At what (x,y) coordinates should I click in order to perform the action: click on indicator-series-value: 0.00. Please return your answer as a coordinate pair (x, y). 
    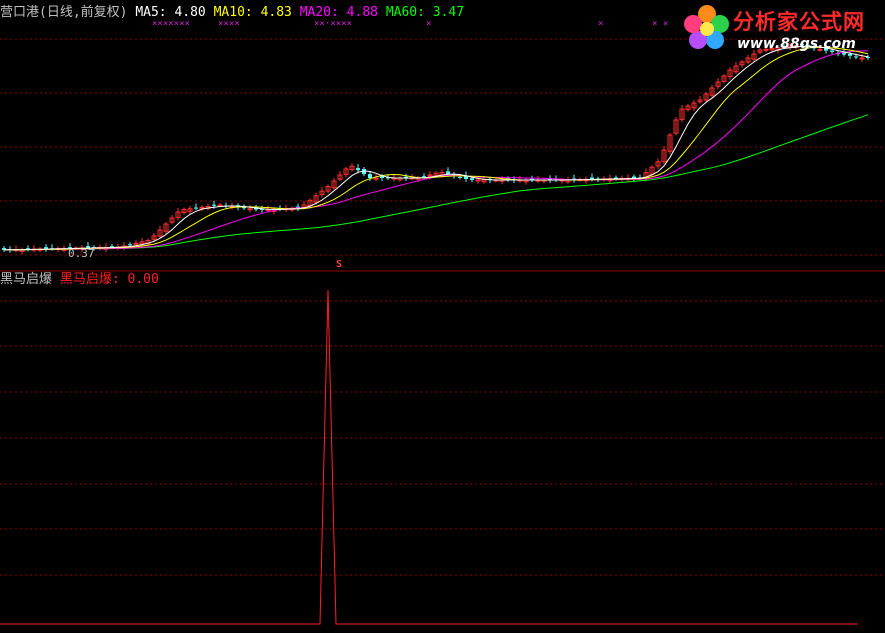
    Looking at the image, I should click on (143, 279).